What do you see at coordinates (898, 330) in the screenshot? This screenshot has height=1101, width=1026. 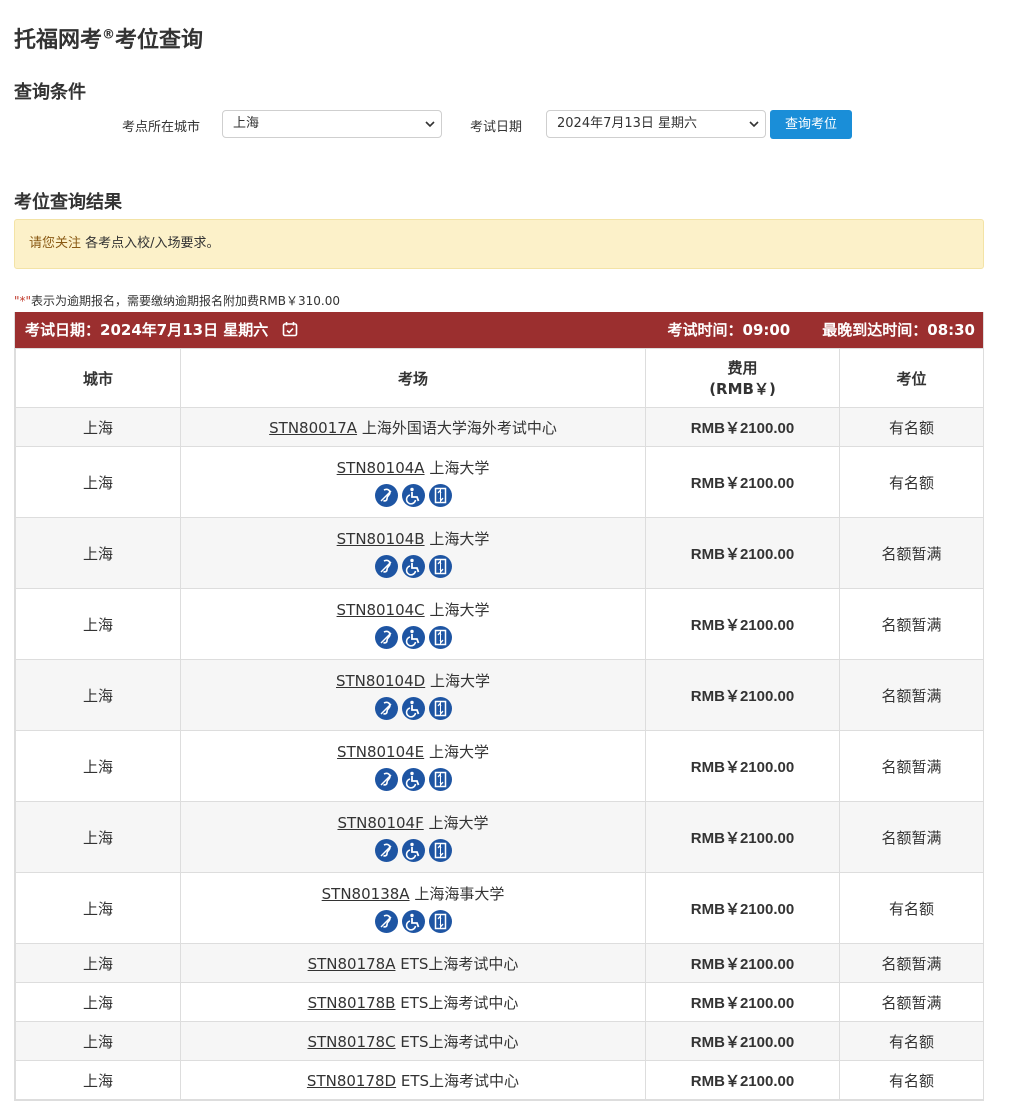 I see `latest-arrival-time: 最晚到达时间：08:30` at bounding box center [898, 330].